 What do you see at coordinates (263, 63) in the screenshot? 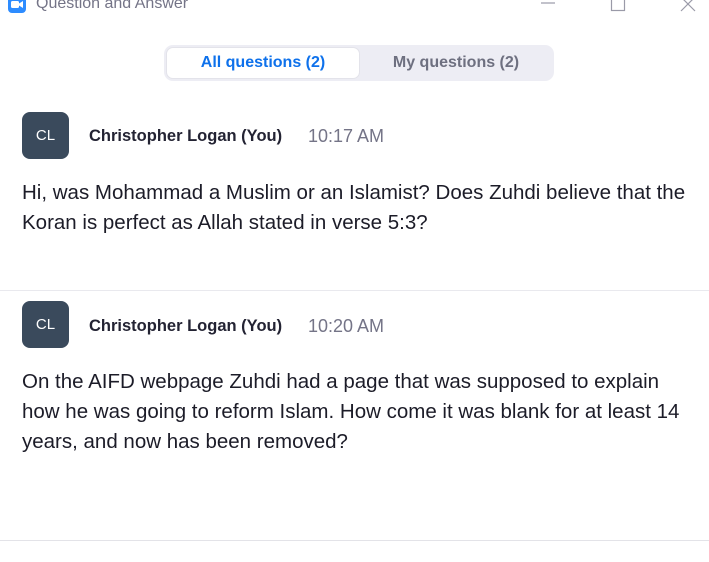
I see `tab-all-questions: All questions (2)` at bounding box center [263, 63].